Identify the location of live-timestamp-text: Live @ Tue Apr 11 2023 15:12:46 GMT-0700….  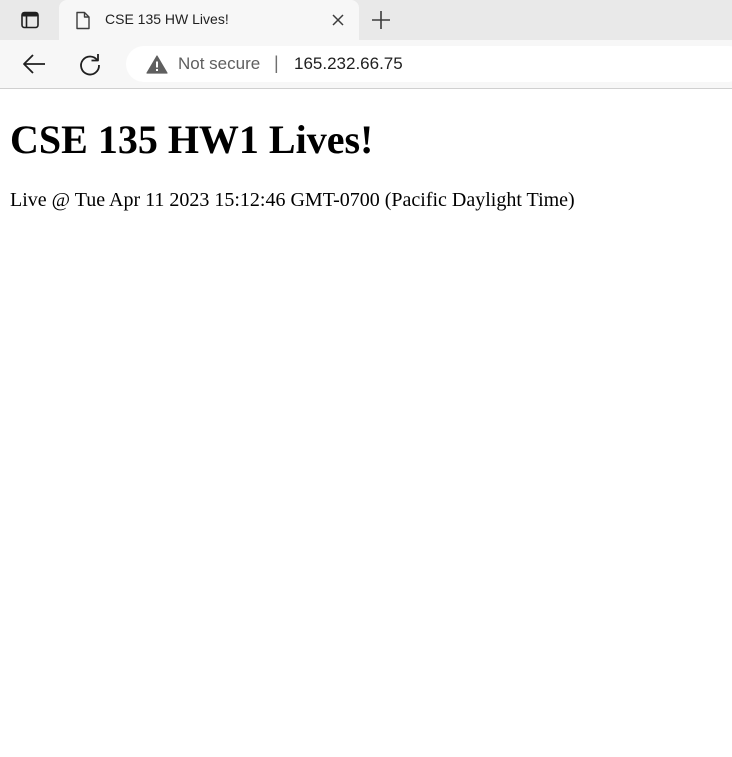
(292, 200).